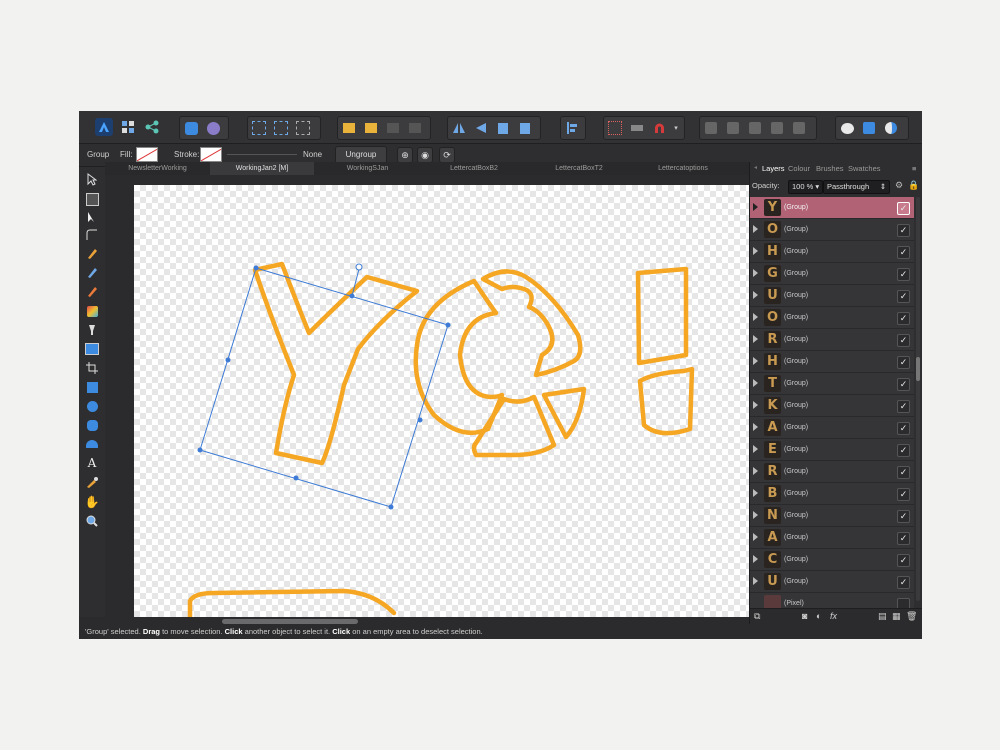  I want to click on share-persona-icon, so click(152, 127).